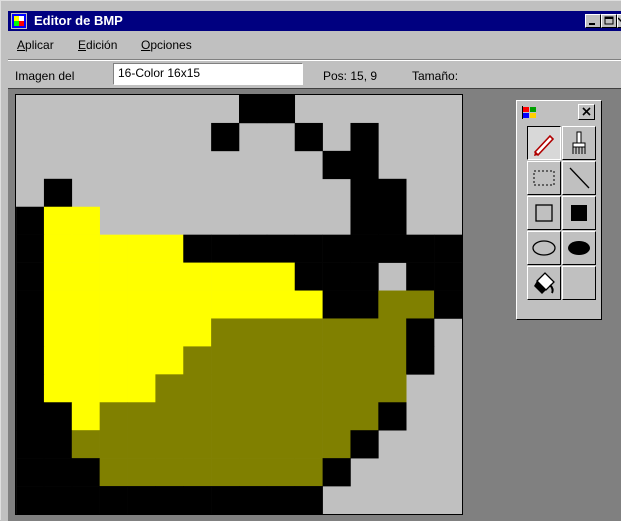 The width and height of the screenshot is (621, 521). Describe the element at coordinates (593, 21) in the screenshot. I see `minimize-button` at that location.